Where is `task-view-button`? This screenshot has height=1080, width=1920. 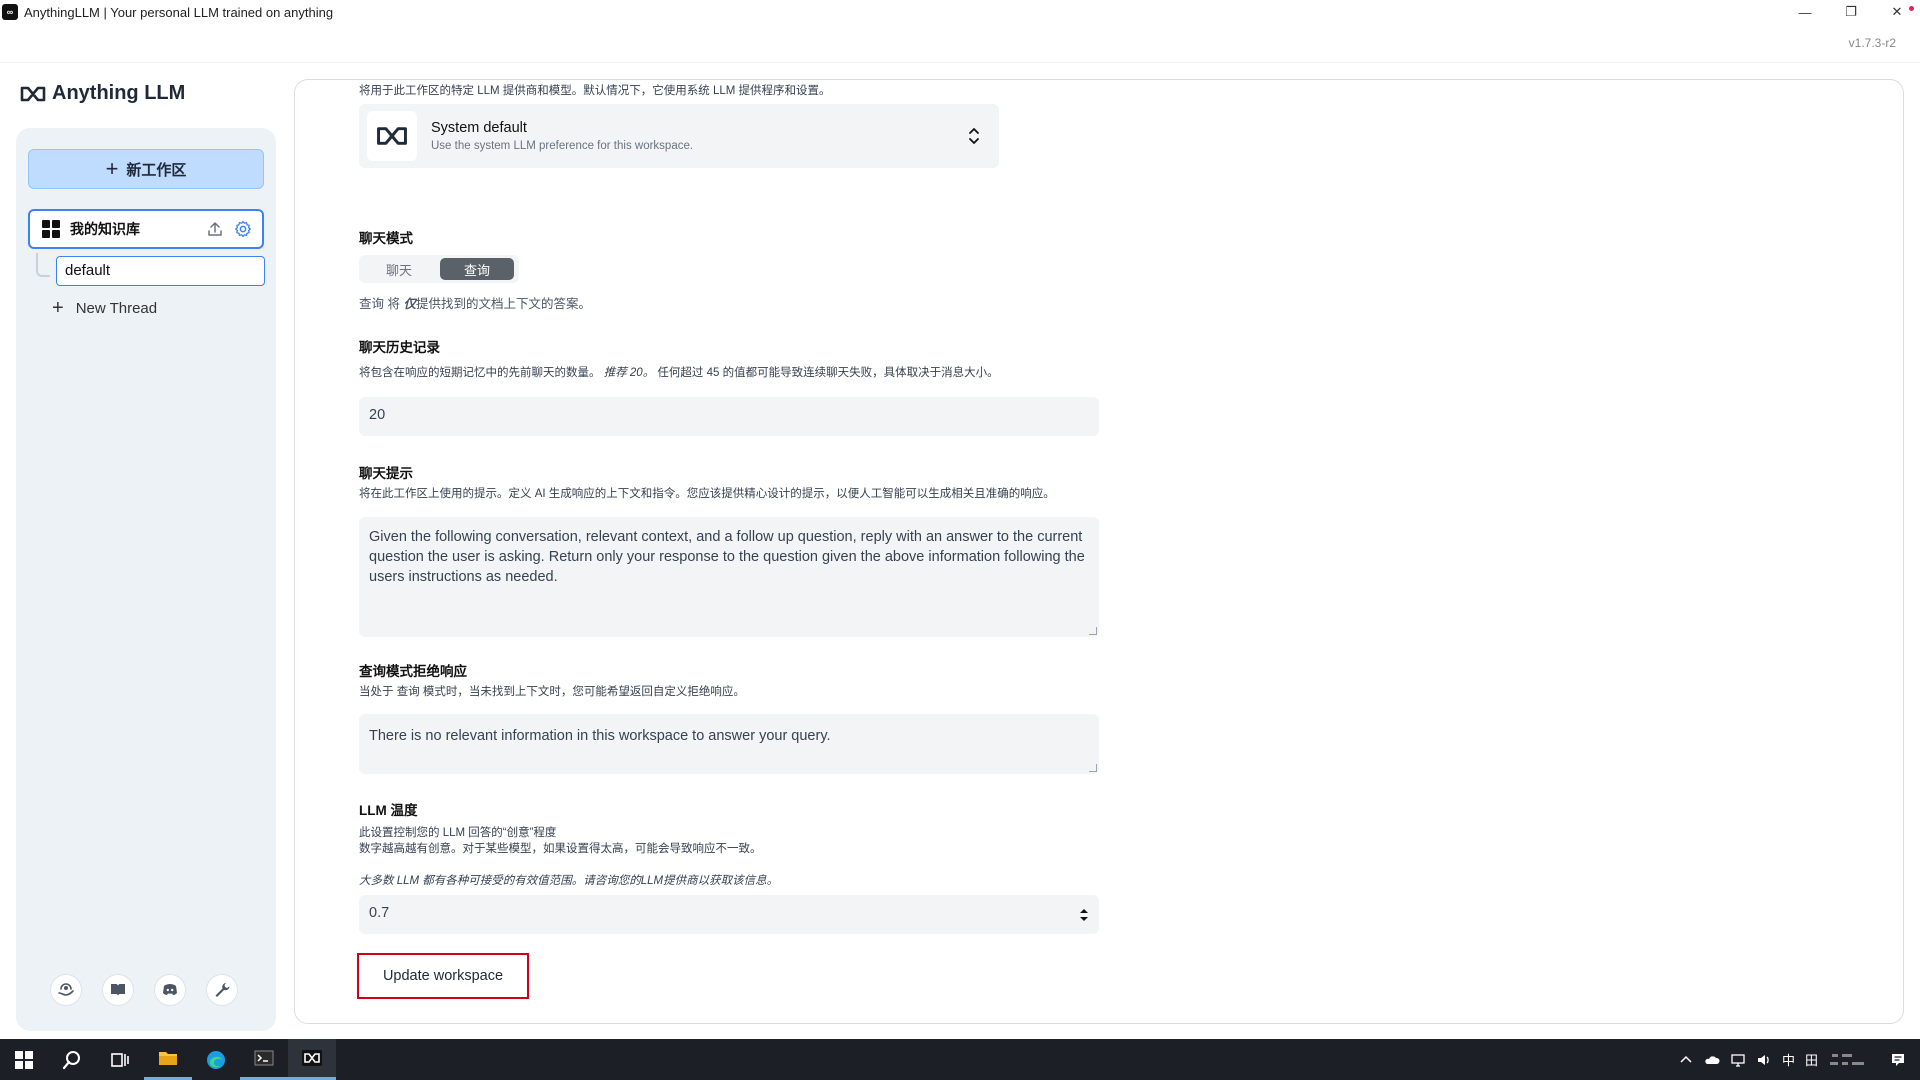 task-view-button is located at coordinates (120, 1059).